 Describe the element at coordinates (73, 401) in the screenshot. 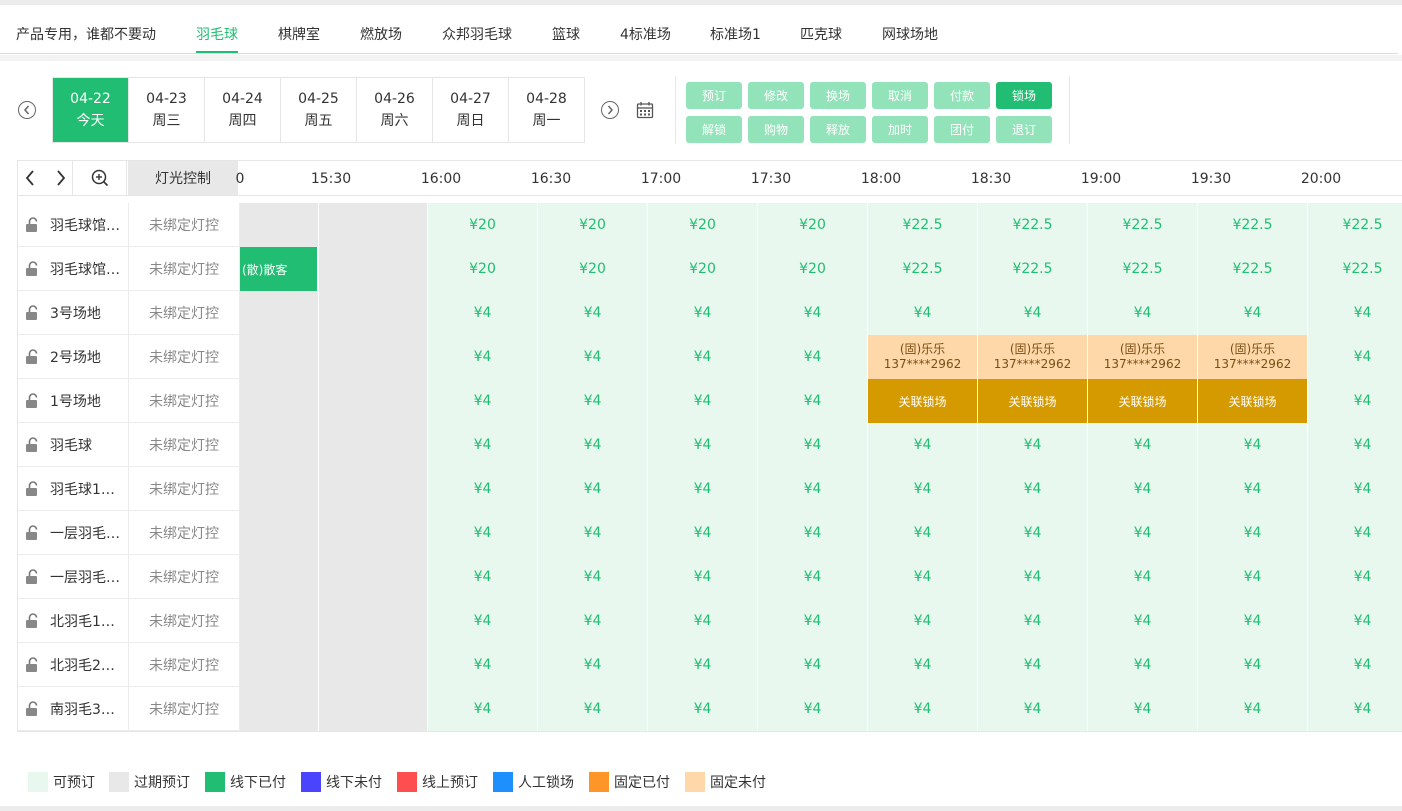

I see `venue-cell: 1号场地` at that location.